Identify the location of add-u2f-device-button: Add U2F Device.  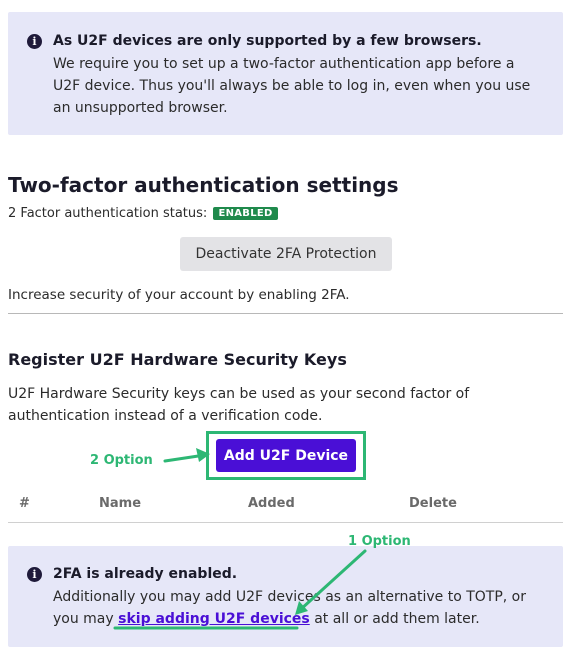
(286, 455).